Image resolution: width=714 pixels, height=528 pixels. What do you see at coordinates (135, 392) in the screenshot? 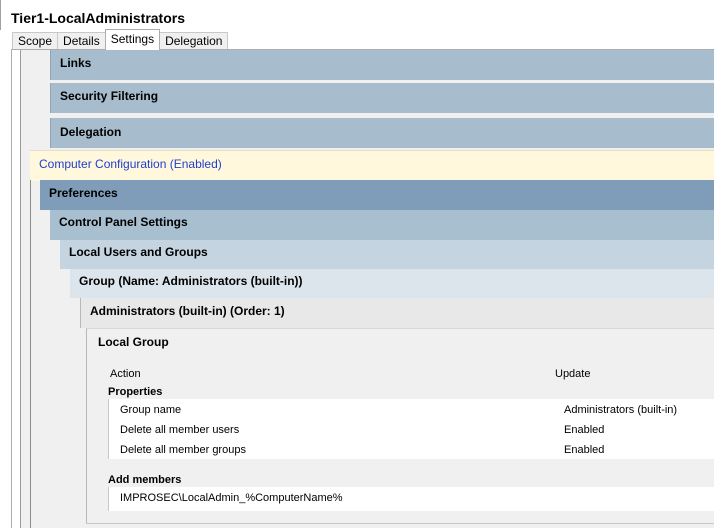
I see `properties-heading: Properties` at bounding box center [135, 392].